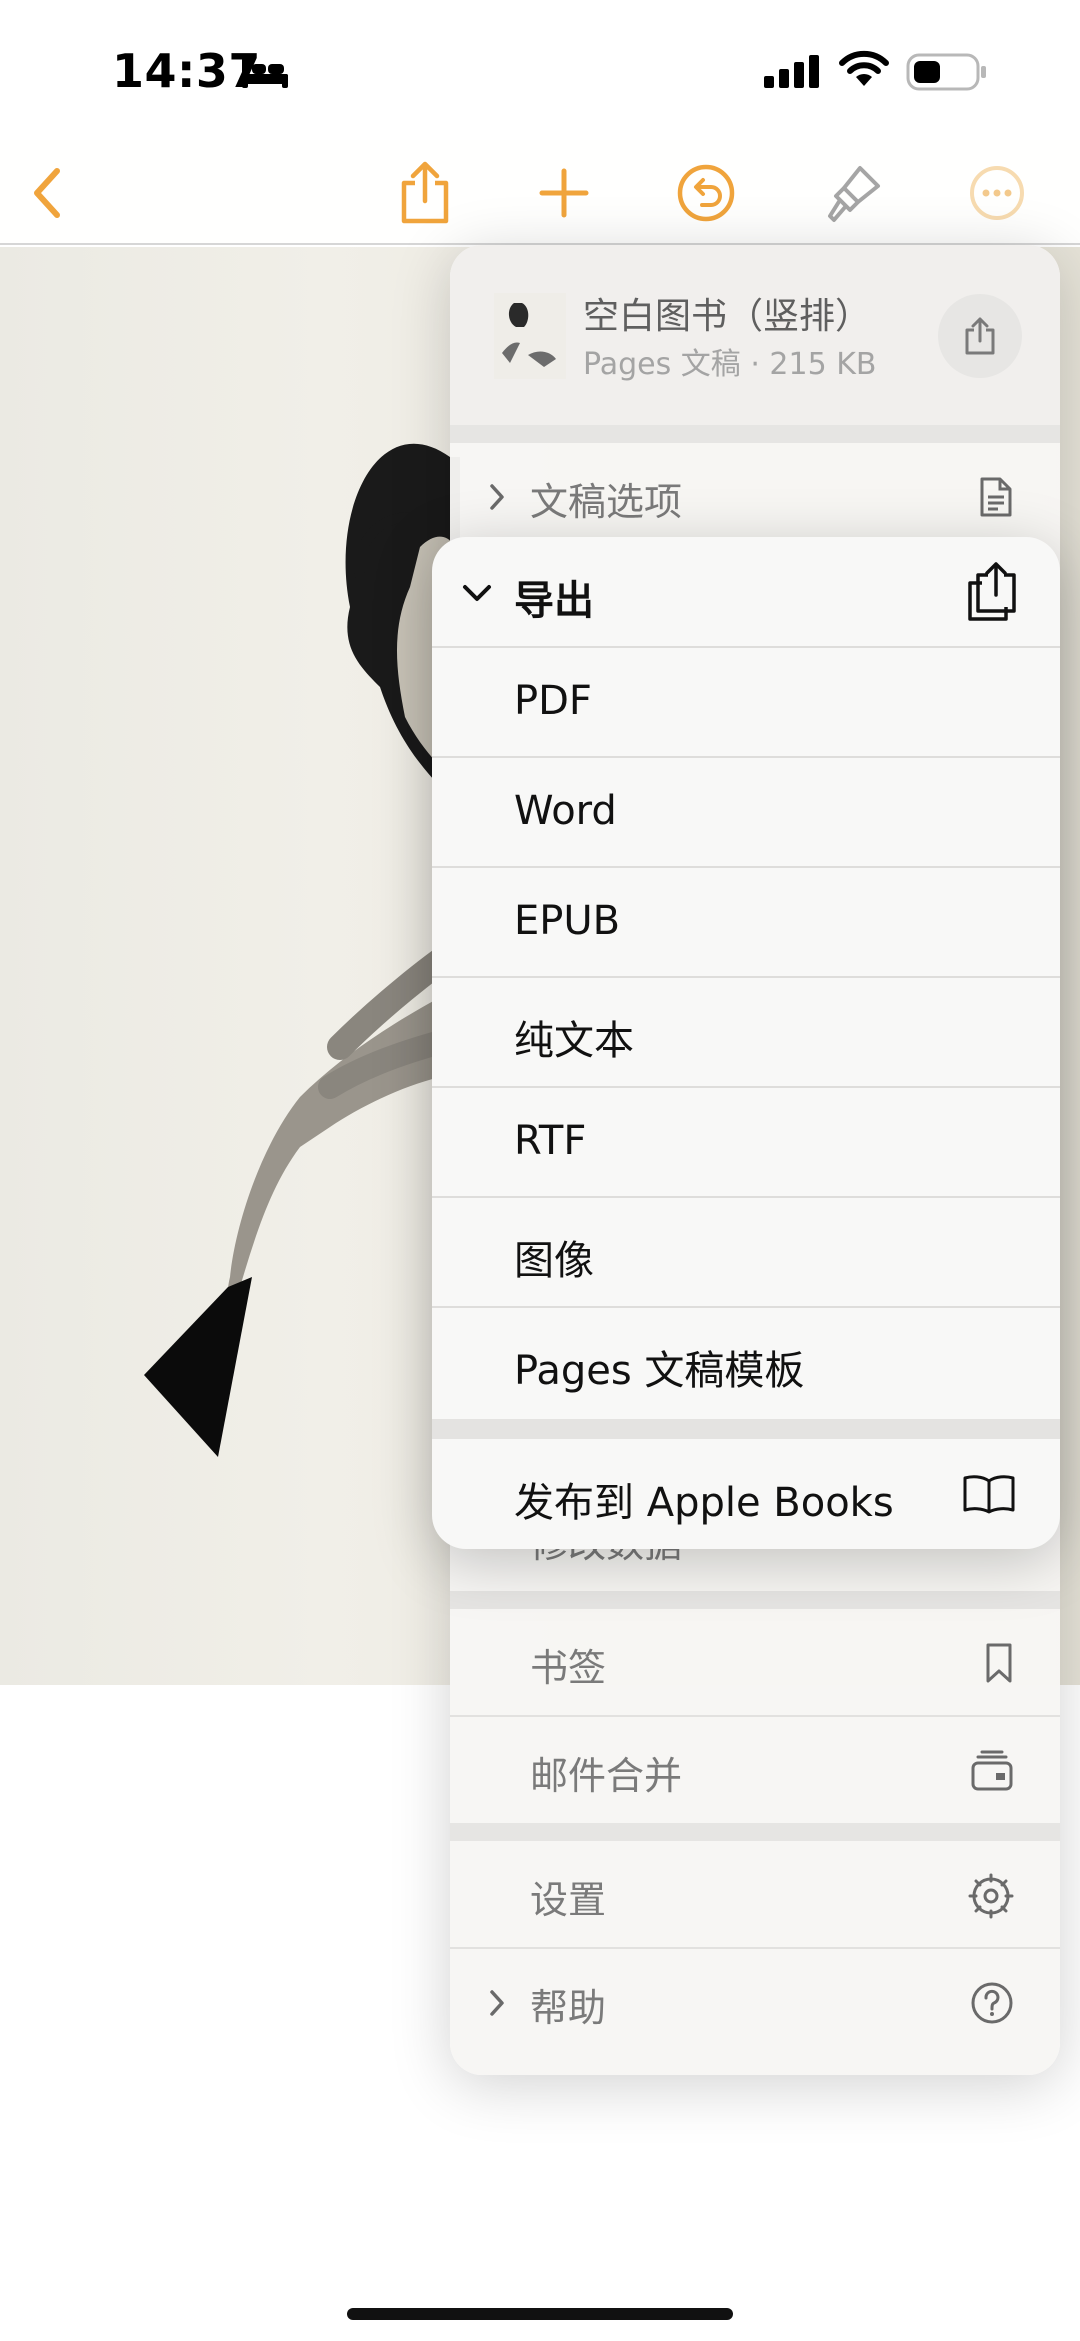  What do you see at coordinates (746, 1252) in the screenshot?
I see `export-image: 图像` at bounding box center [746, 1252].